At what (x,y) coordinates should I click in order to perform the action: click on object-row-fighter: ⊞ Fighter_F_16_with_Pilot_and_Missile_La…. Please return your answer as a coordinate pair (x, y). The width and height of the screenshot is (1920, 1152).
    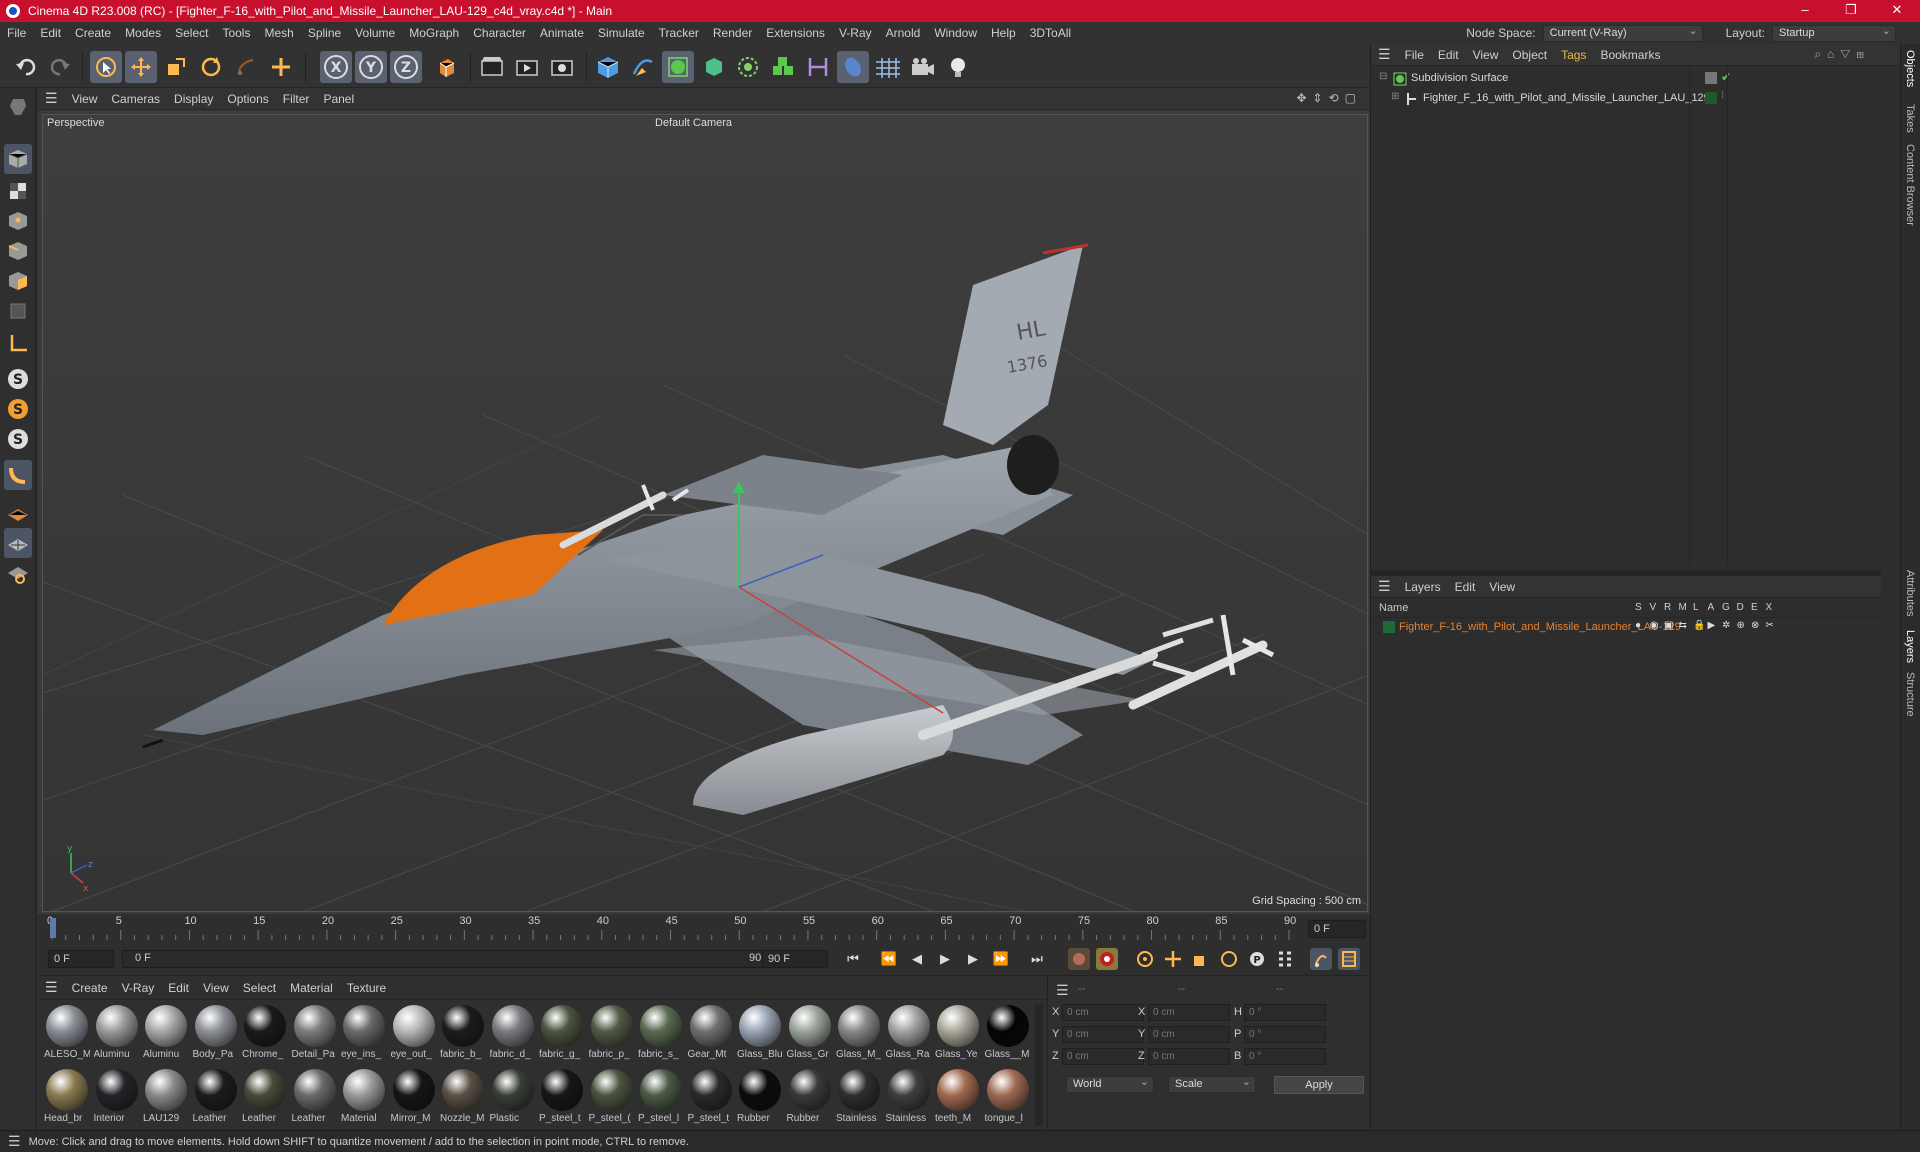
    Looking at the image, I should click on (1629, 99).